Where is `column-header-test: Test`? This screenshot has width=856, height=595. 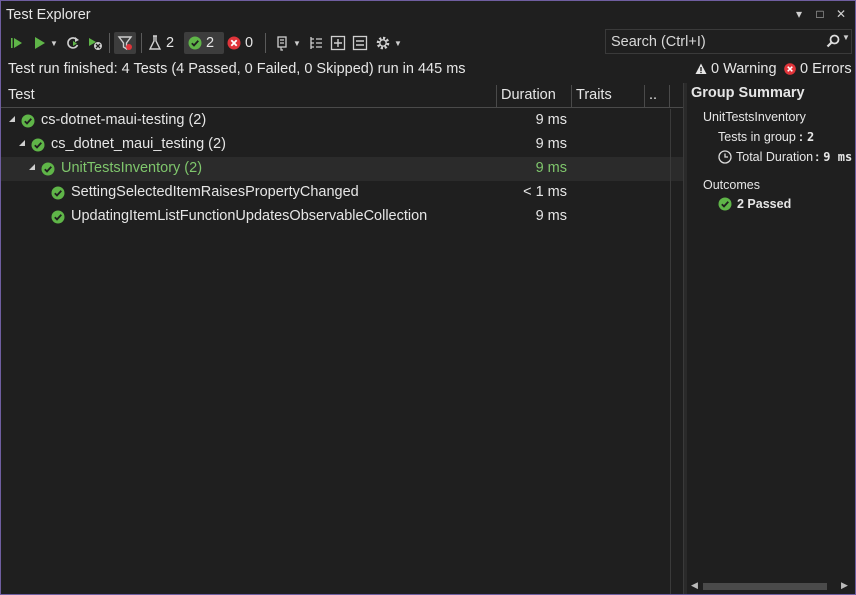 column-header-test: Test is located at coordinates (250, 95).